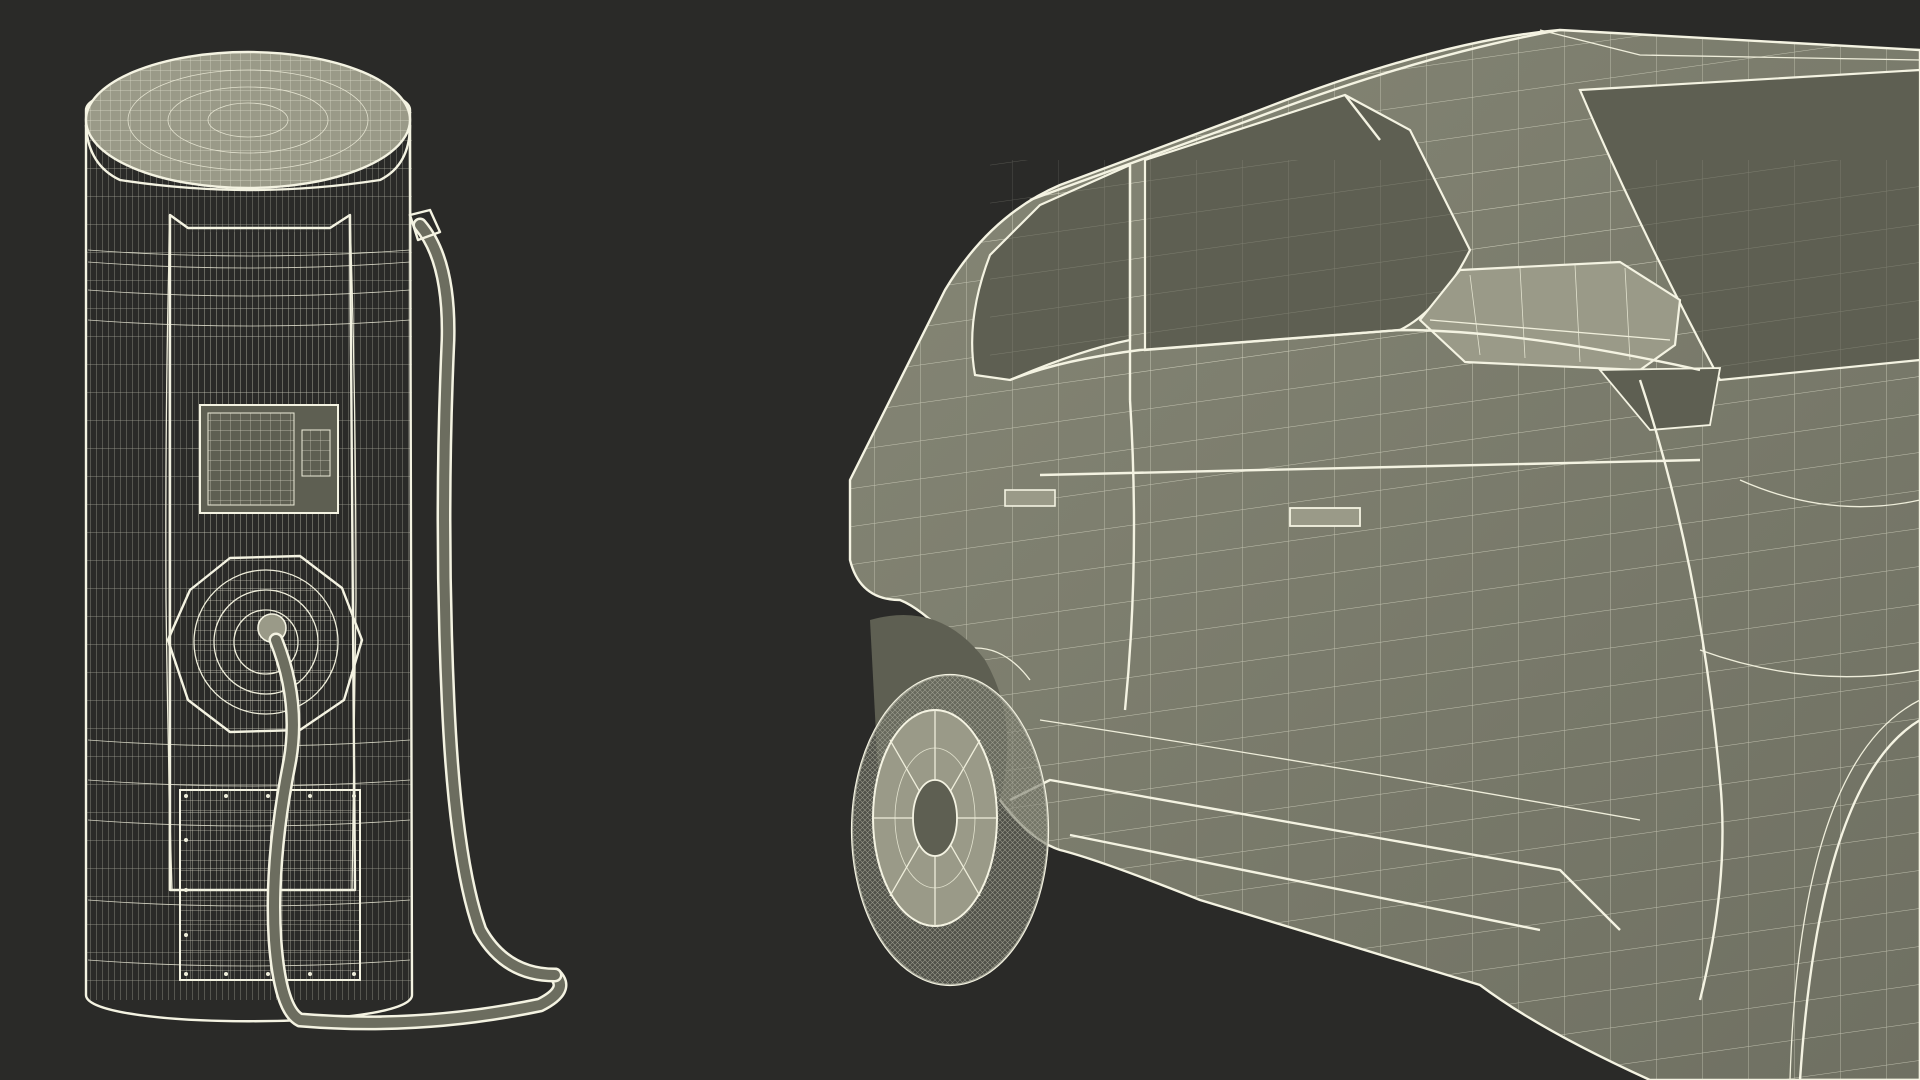 The width and height of the screenshot is (1920, 1080). What do you see at coordinates (269, 459) in the screenshot?
I see `charger-display-screen` at bounding box center [269, 459].